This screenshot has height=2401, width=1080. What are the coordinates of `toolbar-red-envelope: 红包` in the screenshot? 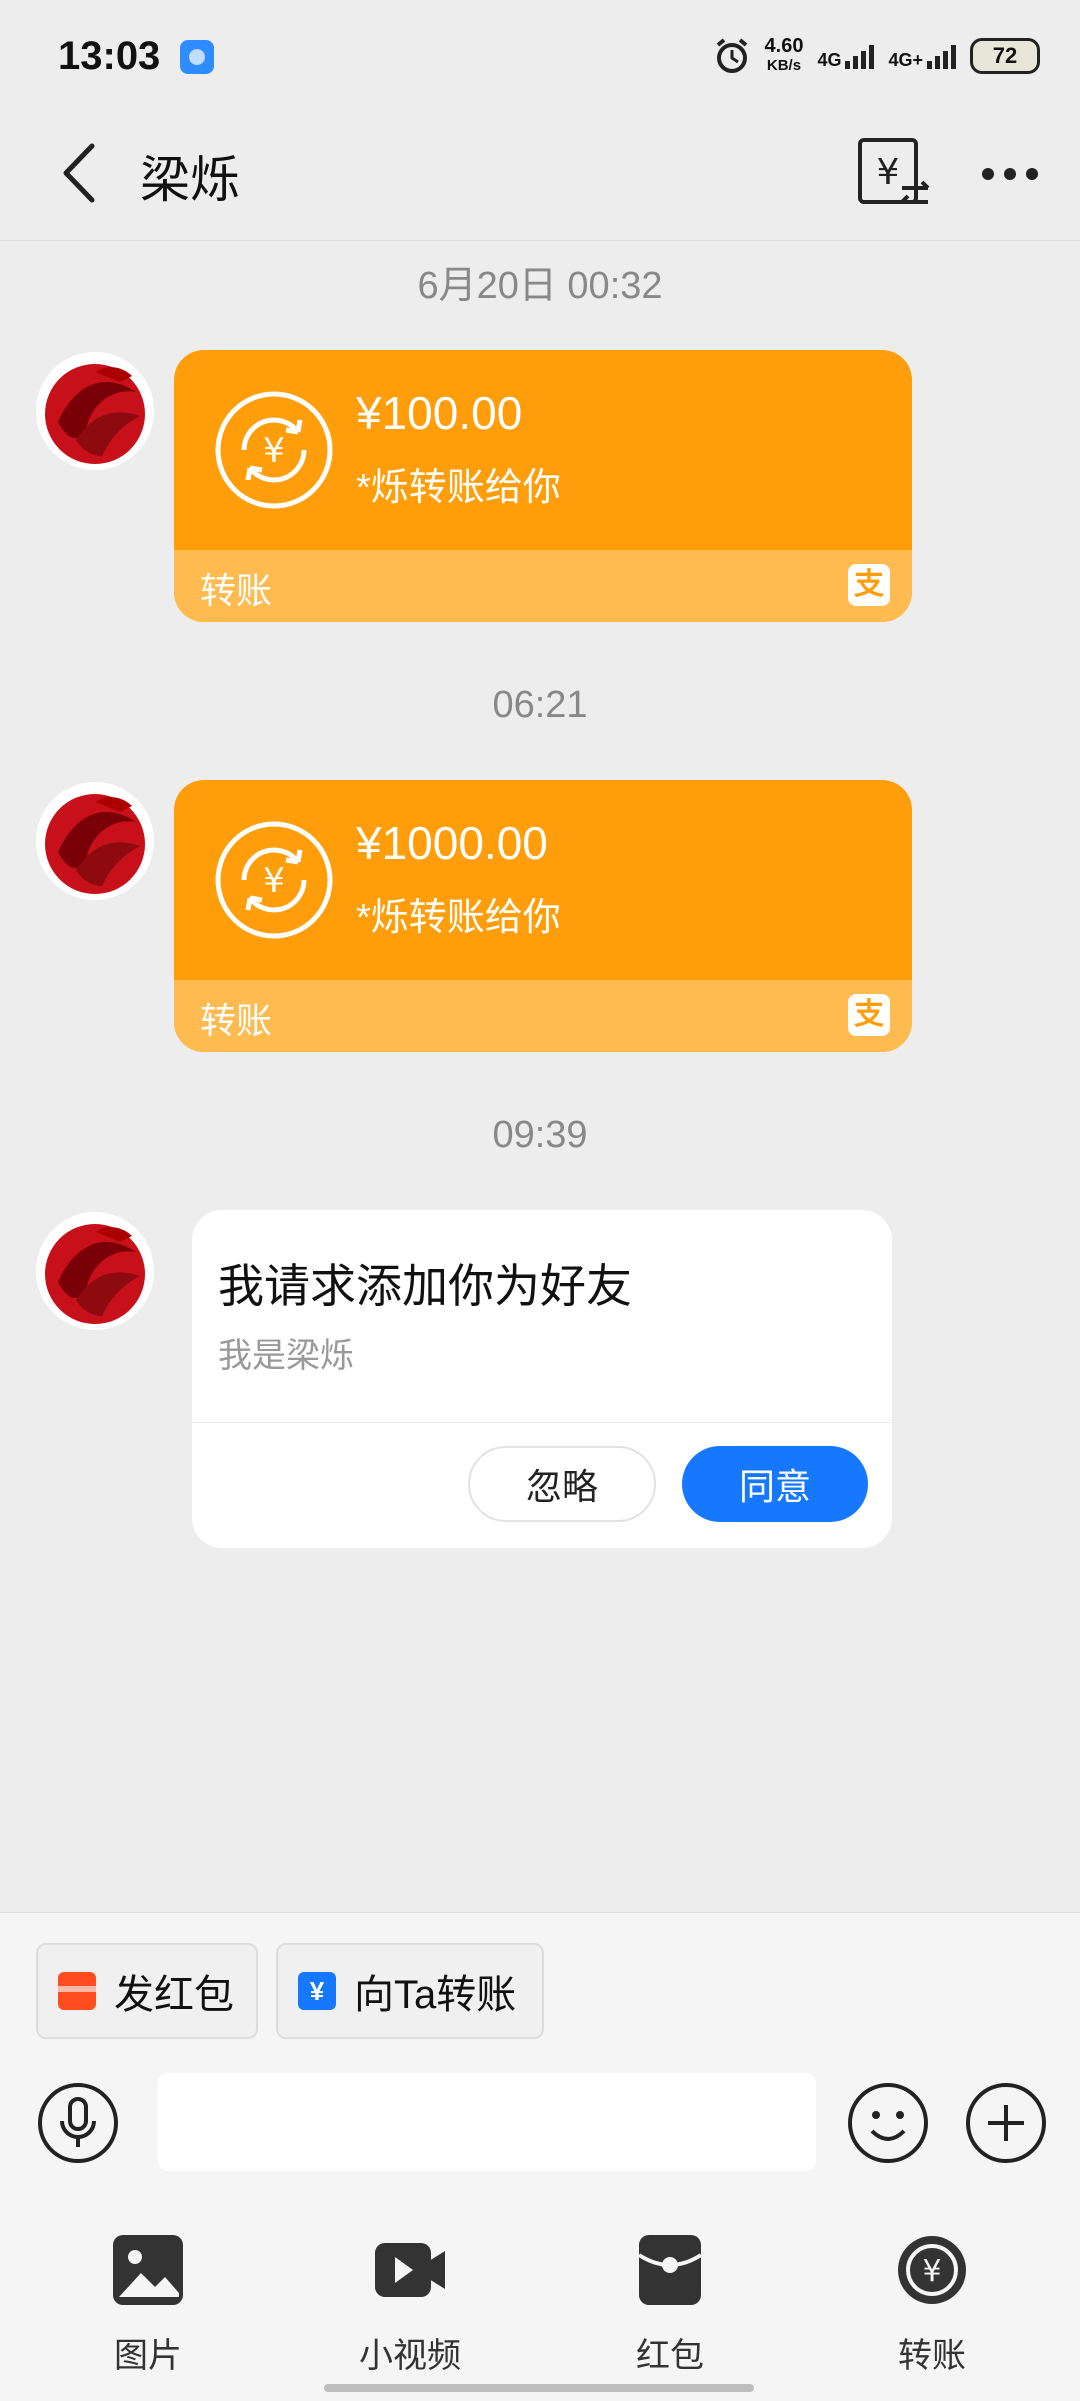 It's located at (670, 2305).